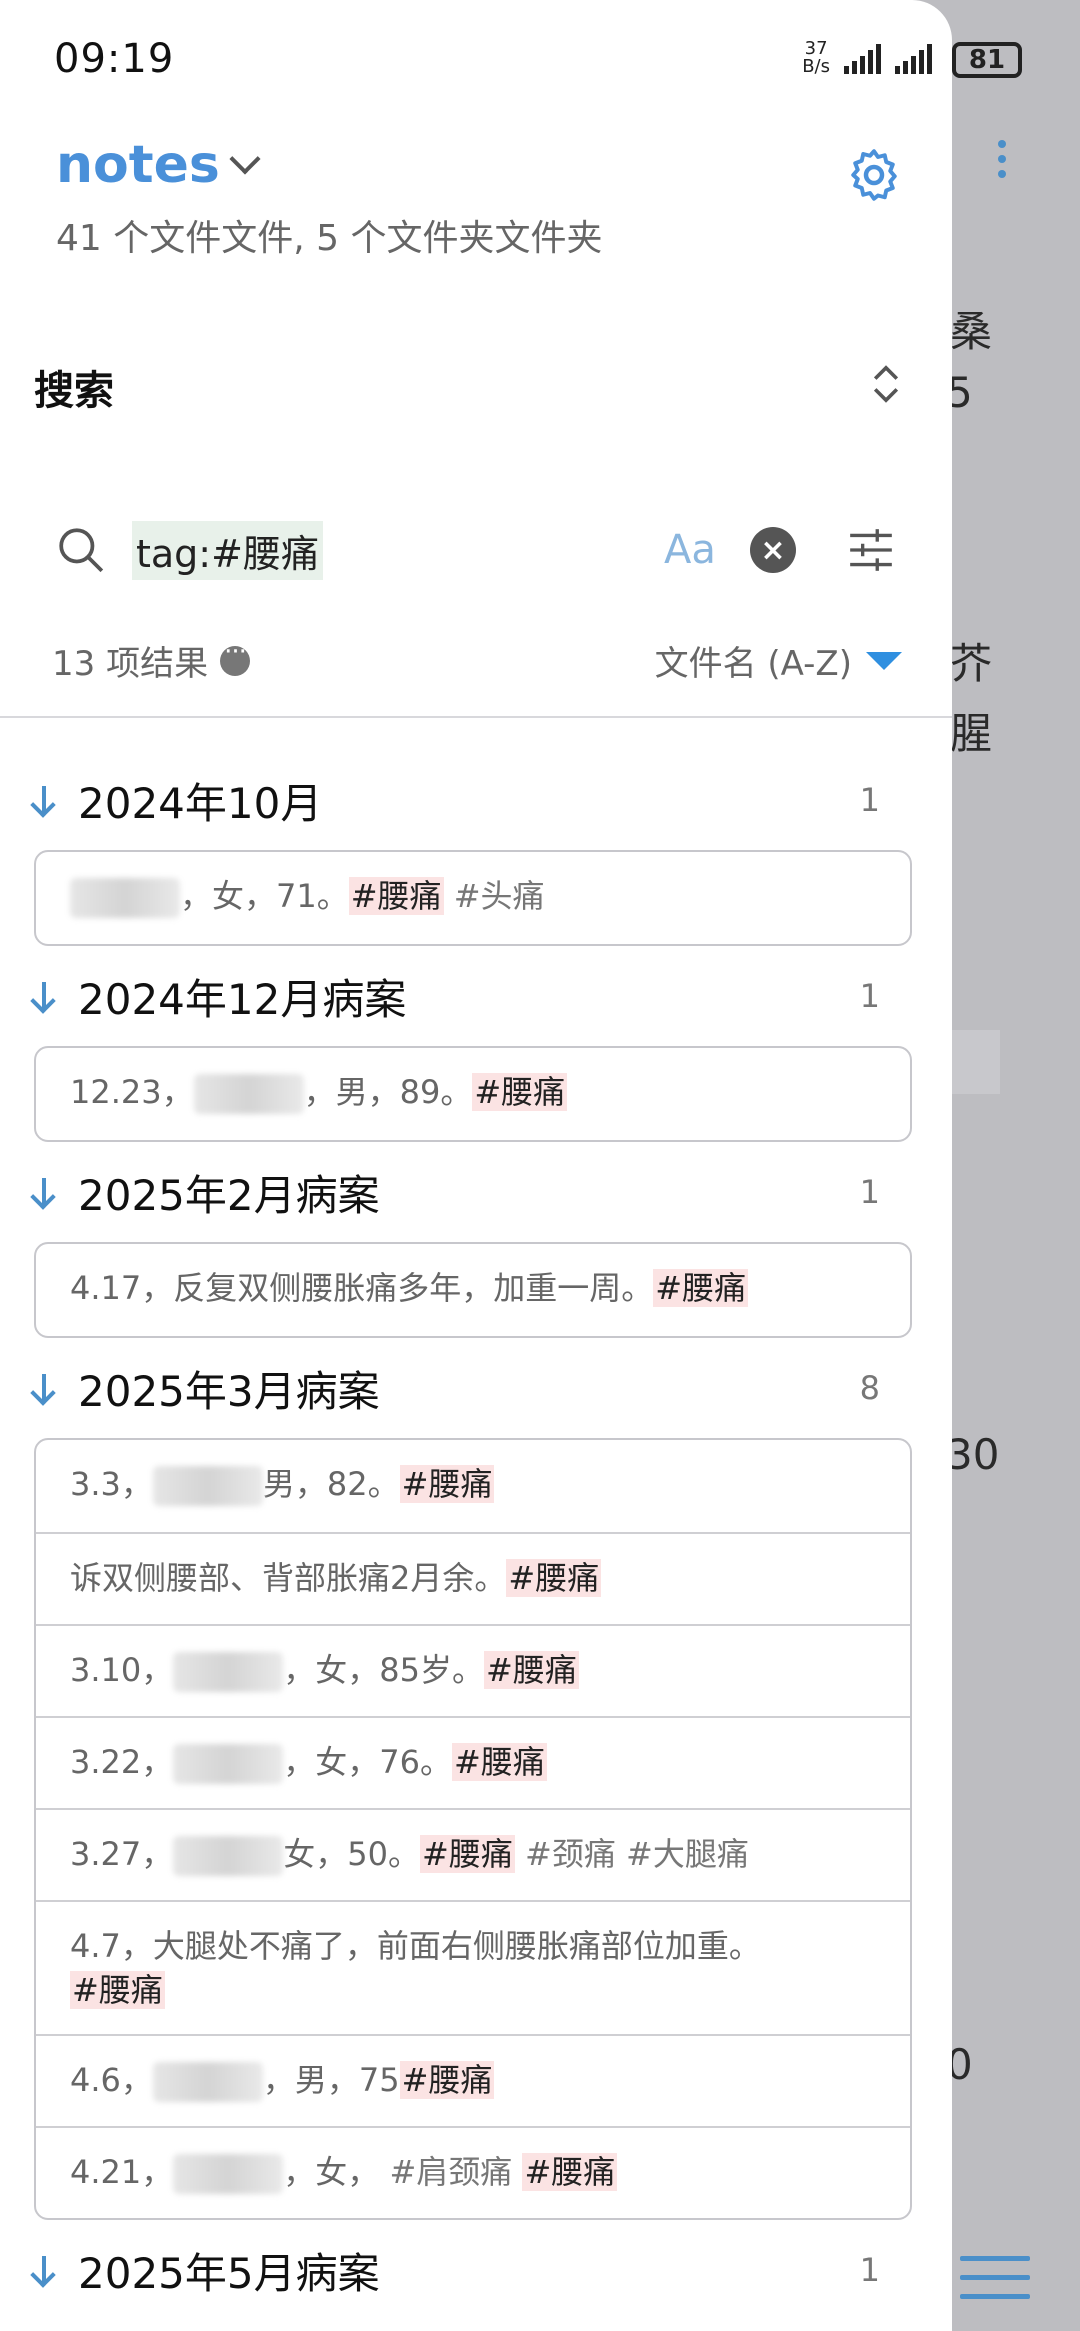 The width and height of the screenshot is (1080, 2331). What do you see at coordinates (229, 2273) in the screenshot?
I see `group-title: 2025年5月病案` at bounding box center [229, 2273].